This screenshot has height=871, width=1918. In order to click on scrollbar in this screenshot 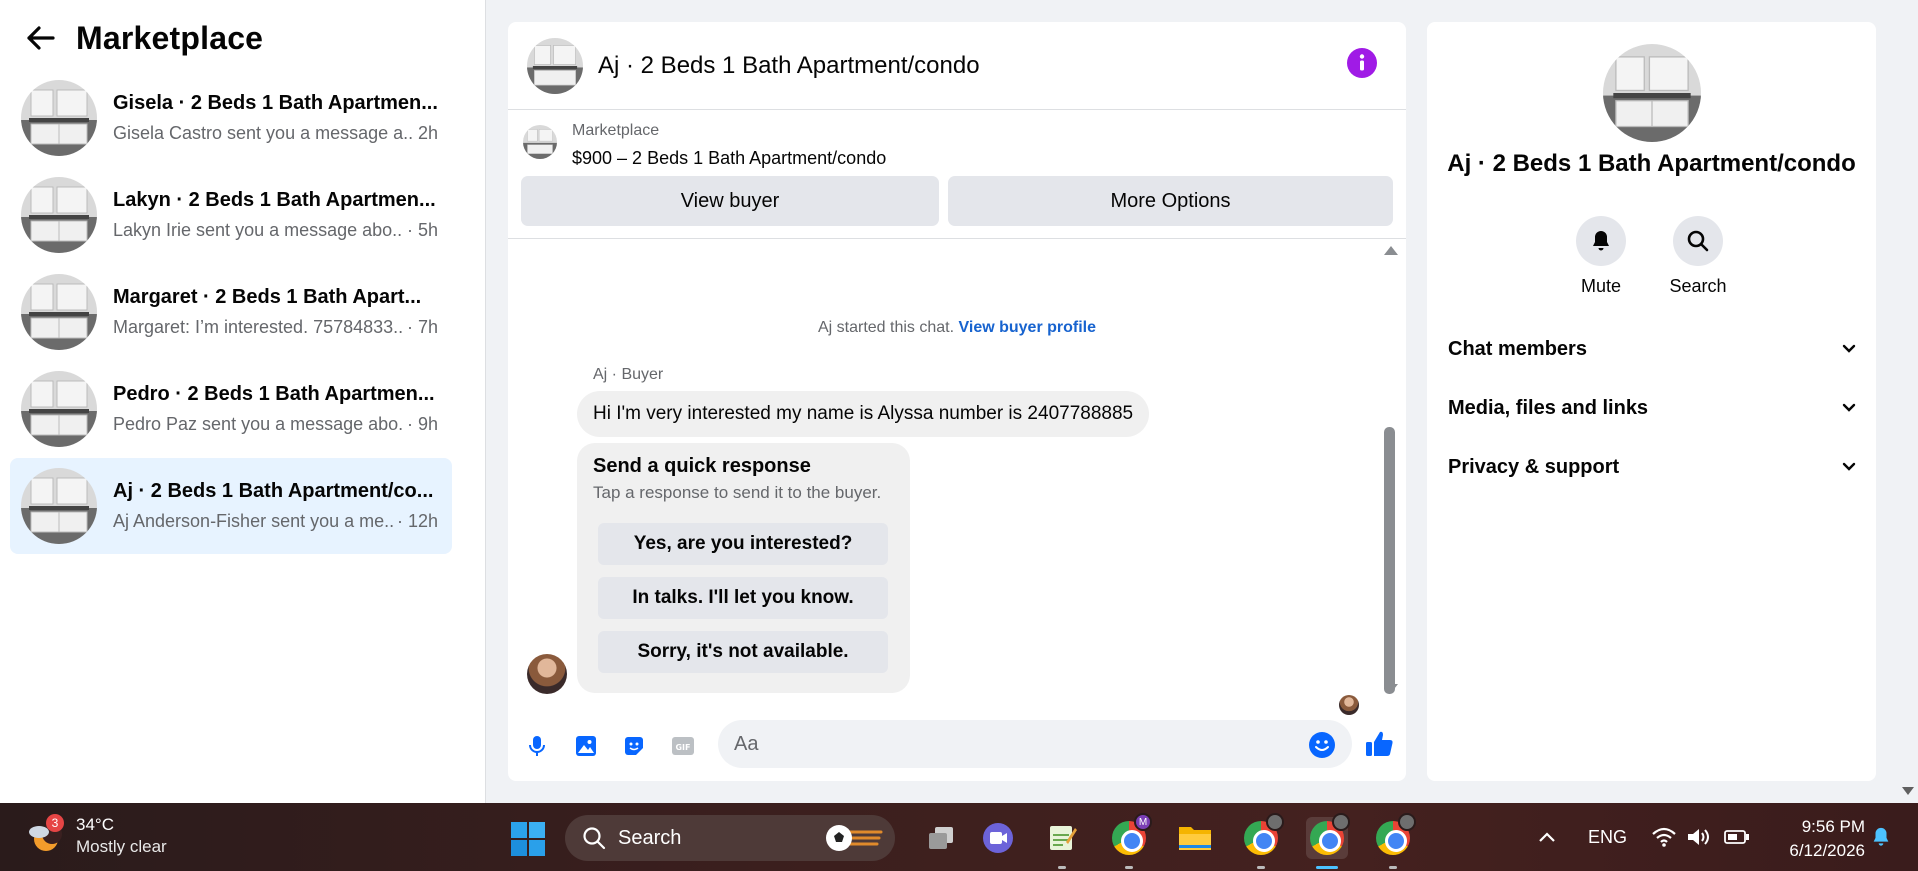, I will do `click(1389, 474)`.